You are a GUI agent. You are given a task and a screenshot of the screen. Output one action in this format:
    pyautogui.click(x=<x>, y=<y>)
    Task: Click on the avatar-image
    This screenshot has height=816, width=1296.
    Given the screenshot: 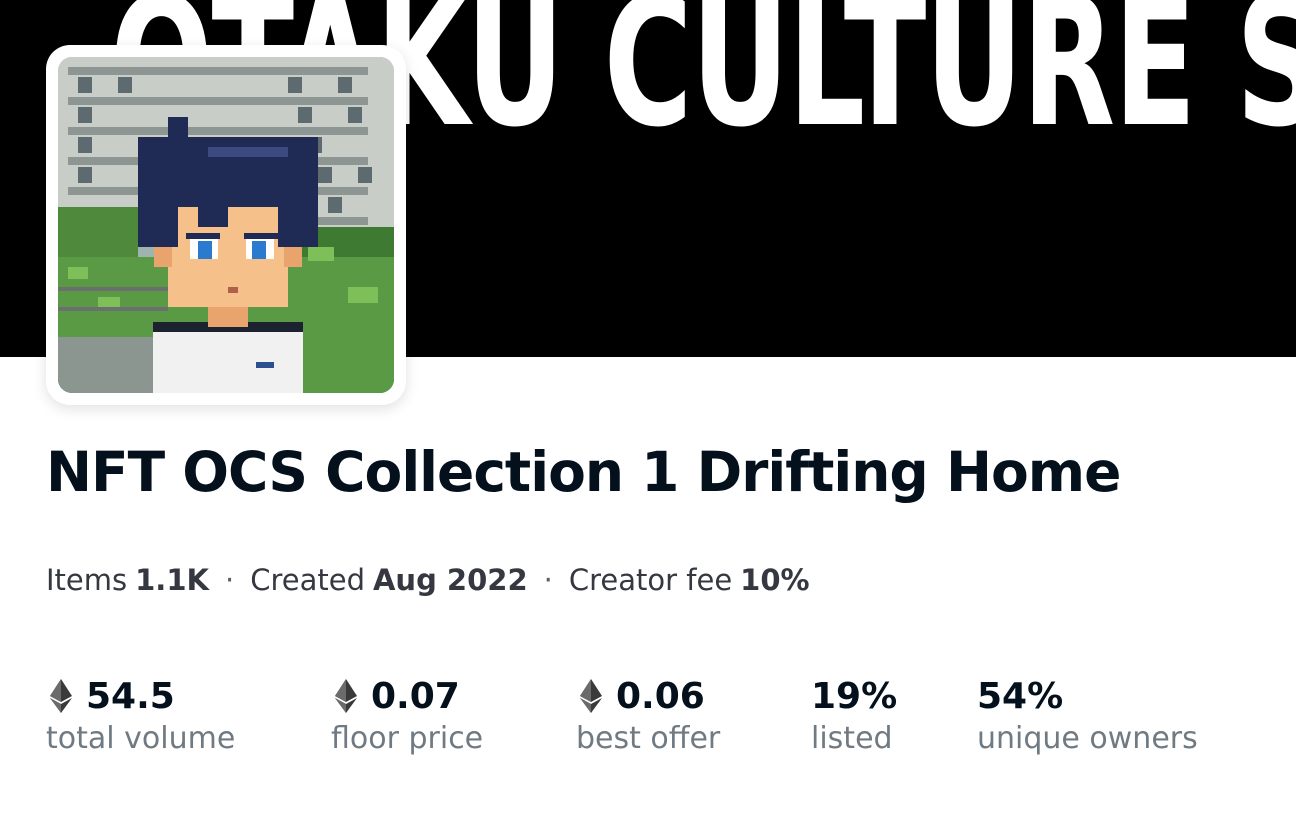 What is the action you would take?
    pyautogui.click(x=226, y=225)
    